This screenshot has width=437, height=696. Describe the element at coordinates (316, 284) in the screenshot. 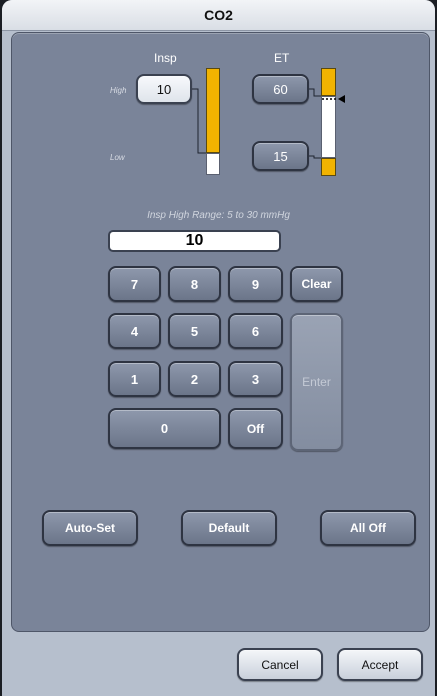

I see `clear-button: Clear` at that location.